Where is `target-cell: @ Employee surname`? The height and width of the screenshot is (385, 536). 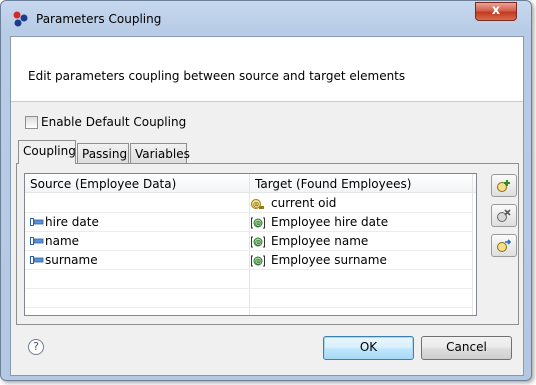
target-cell: @ Employee surname is located at coordinates (351, 261).